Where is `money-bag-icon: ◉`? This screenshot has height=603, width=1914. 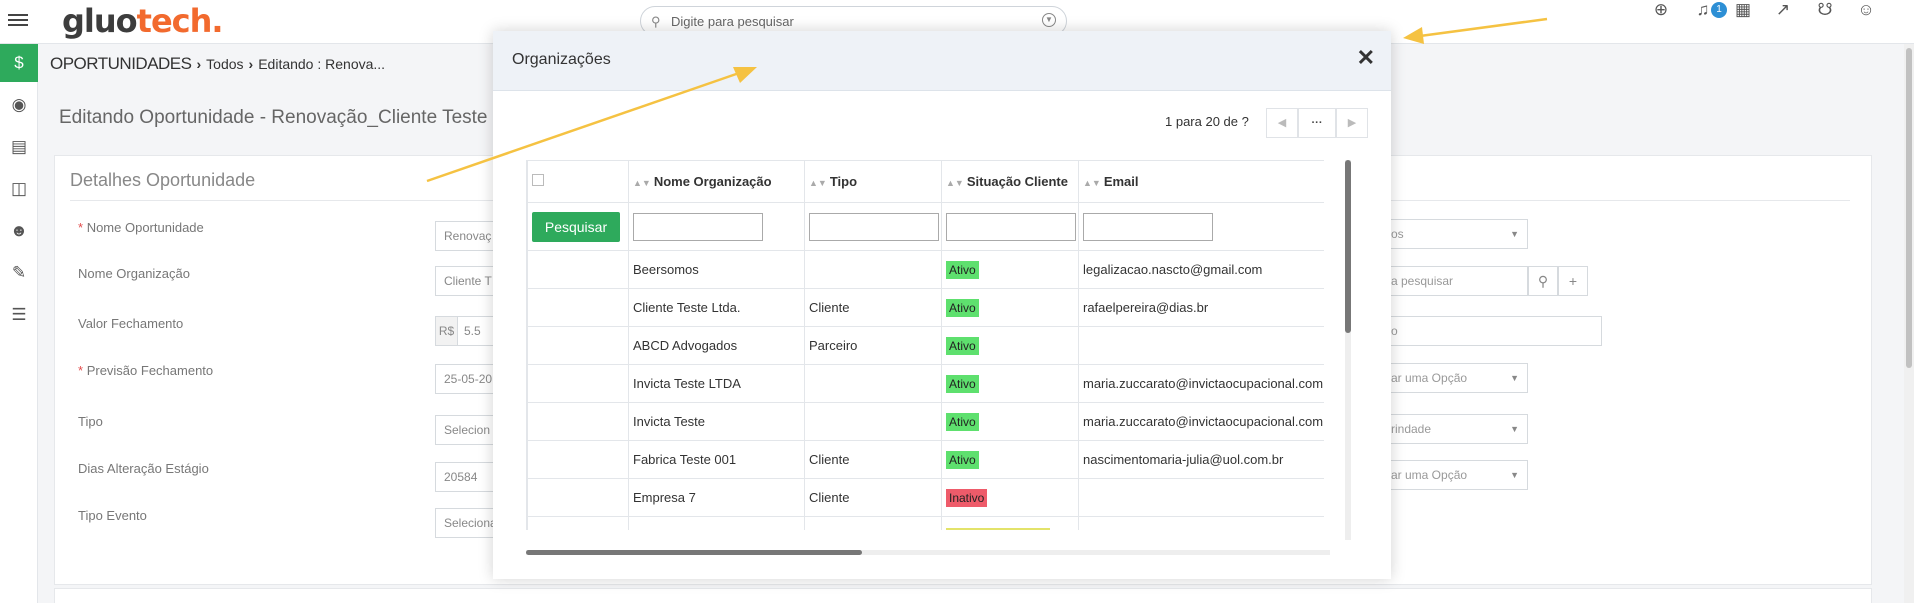
money-bag-icon: ◉ is located at coordinates (19, 105).